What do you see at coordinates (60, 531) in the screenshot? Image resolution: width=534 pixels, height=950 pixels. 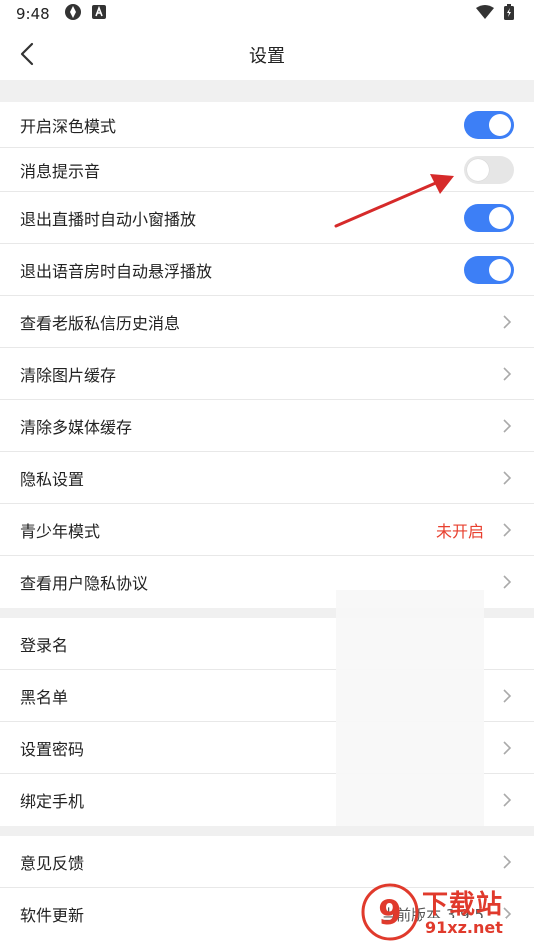 I see `setting-label: 青少年模式` at bounding box center [60, 531].